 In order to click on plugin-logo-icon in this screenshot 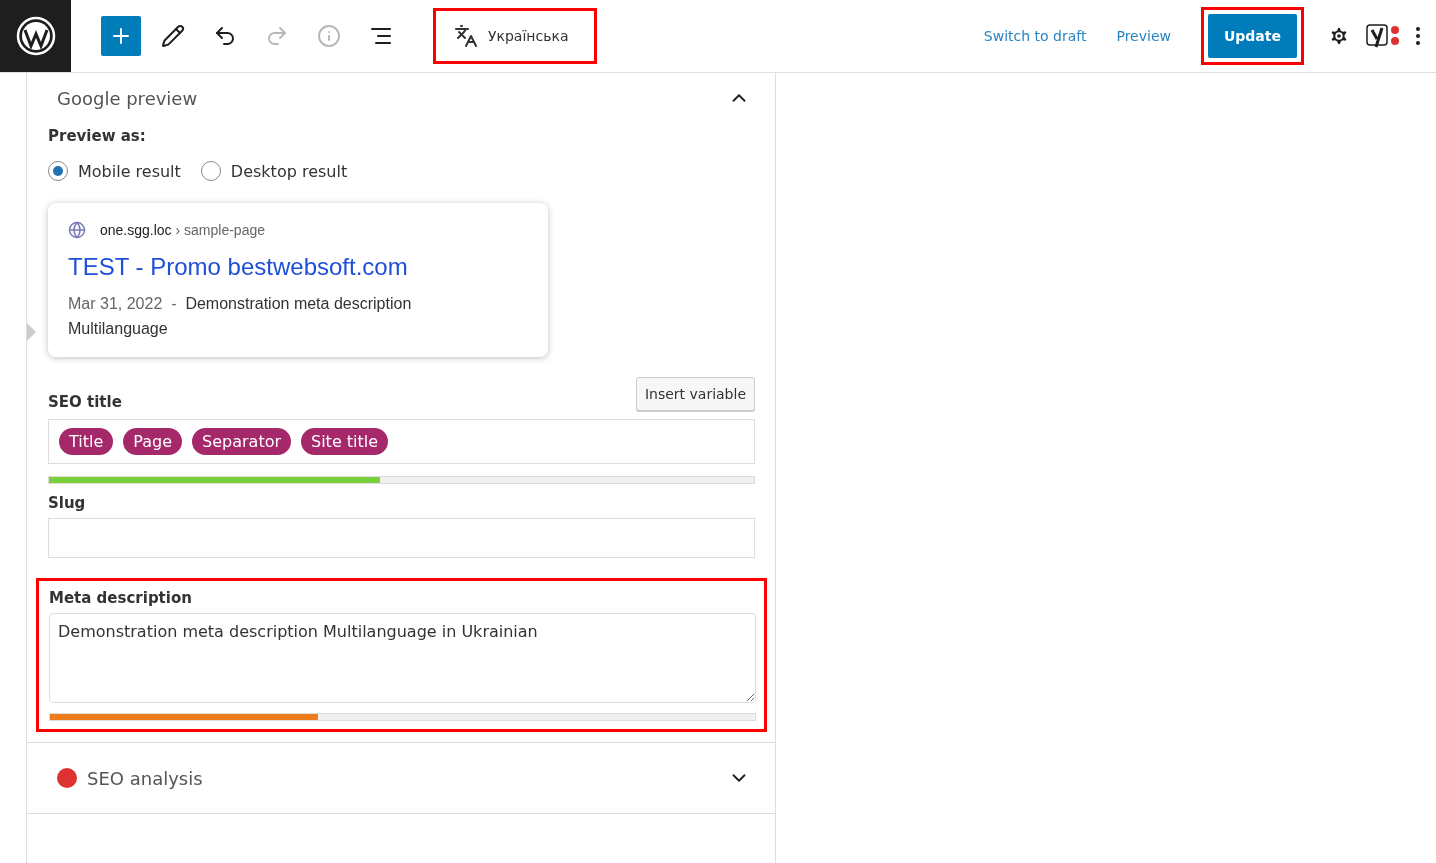, I will do `click(1383, 36)`.